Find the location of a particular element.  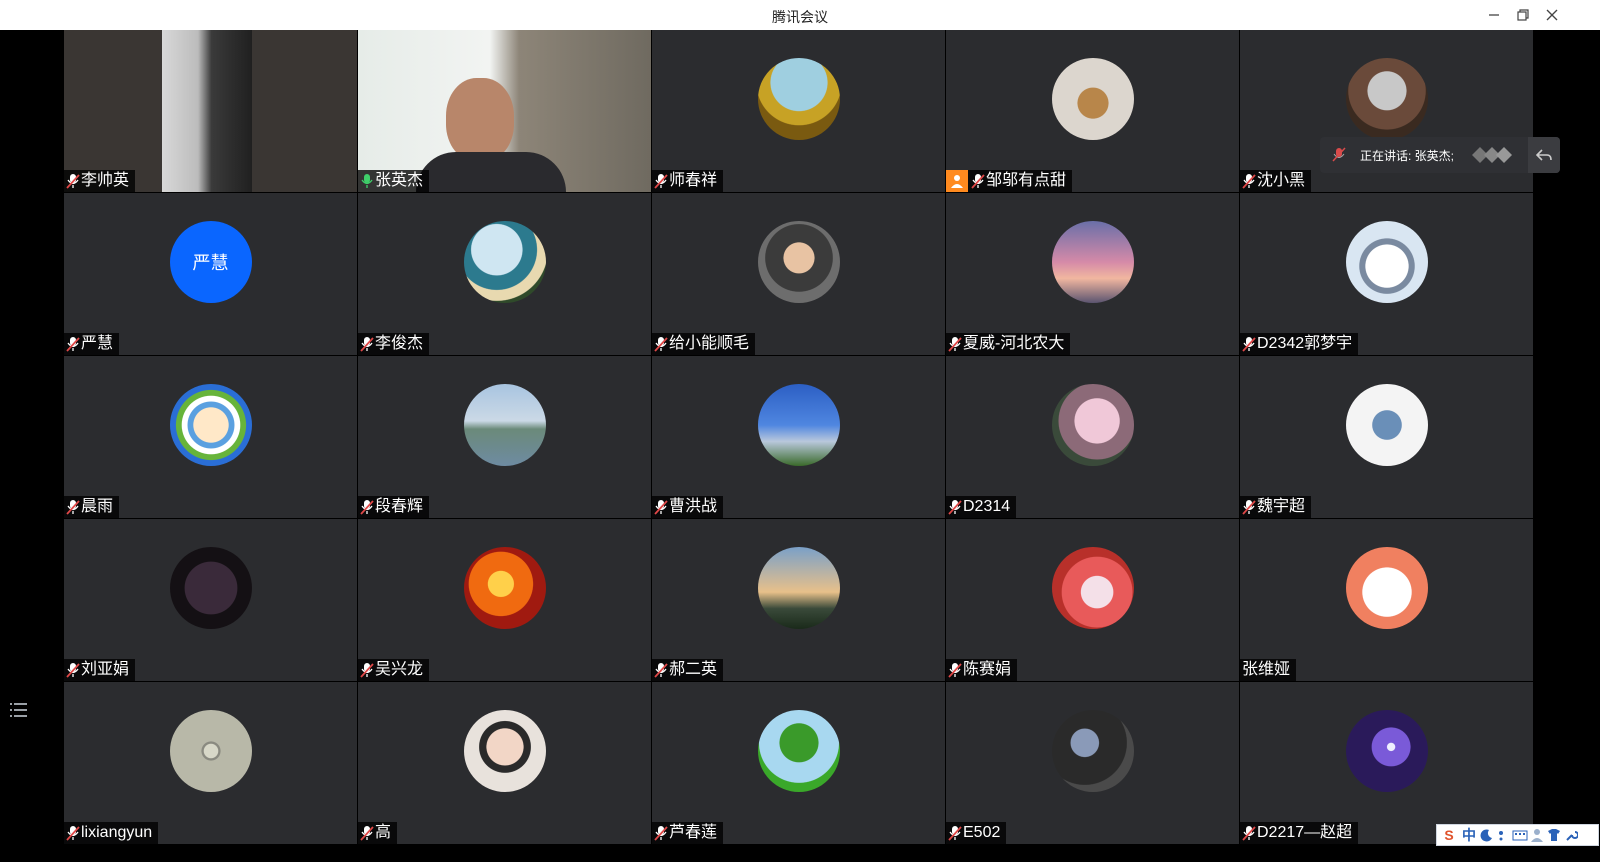

participant-name: 李帅英 is located at coordinates (105, 180).